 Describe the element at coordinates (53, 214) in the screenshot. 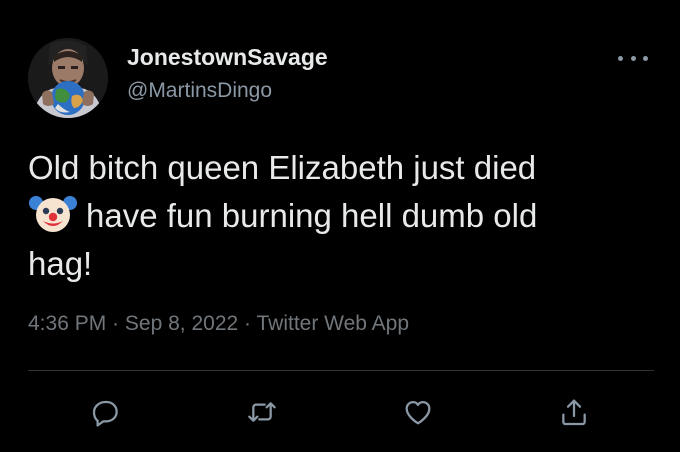

I see `clown-face-icon` at that location.